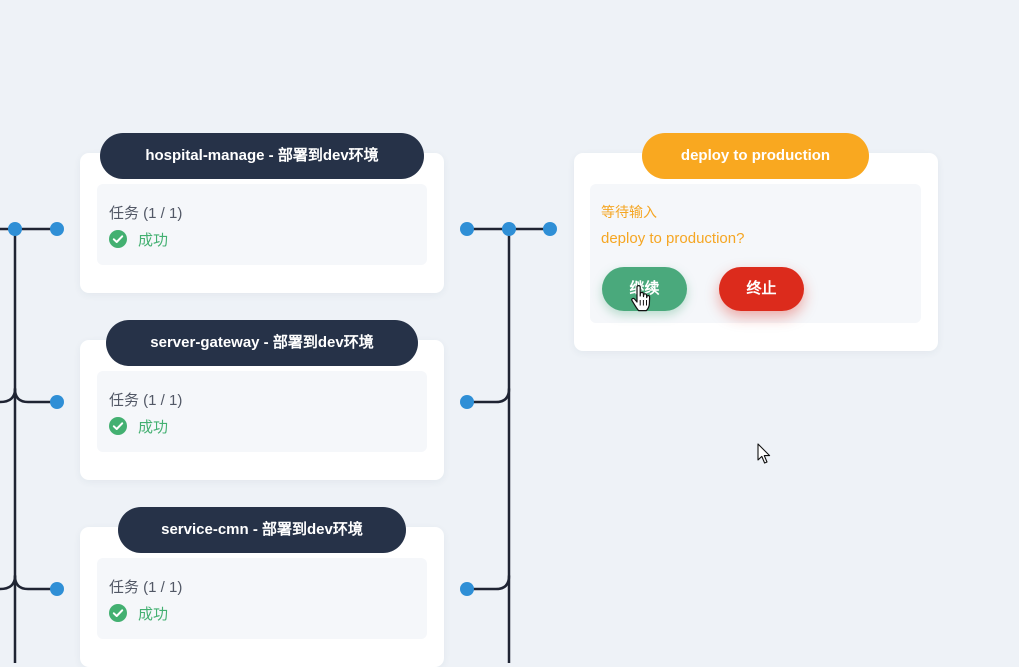 The height and width of the screenshot is (667, 1019). I want to click on stage-title-hospital-manage: hospital-manage - 部署到dev环境, so click(262, 156).